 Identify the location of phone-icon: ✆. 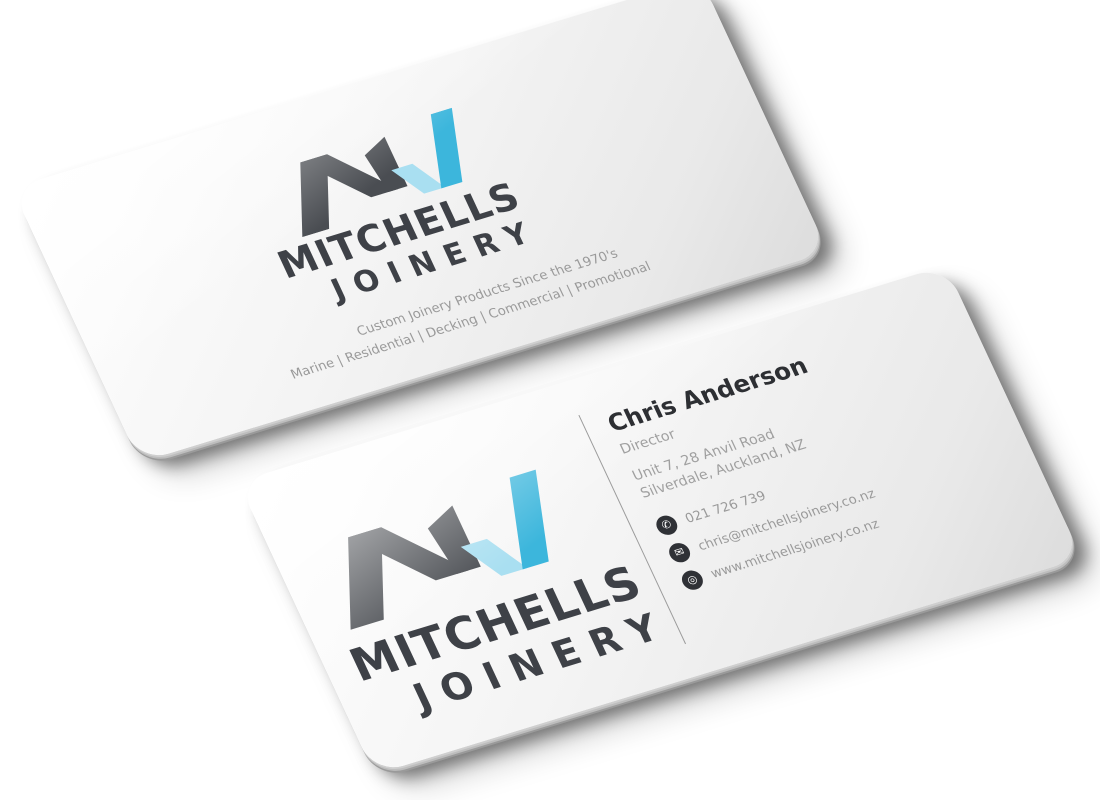
(666, 525).